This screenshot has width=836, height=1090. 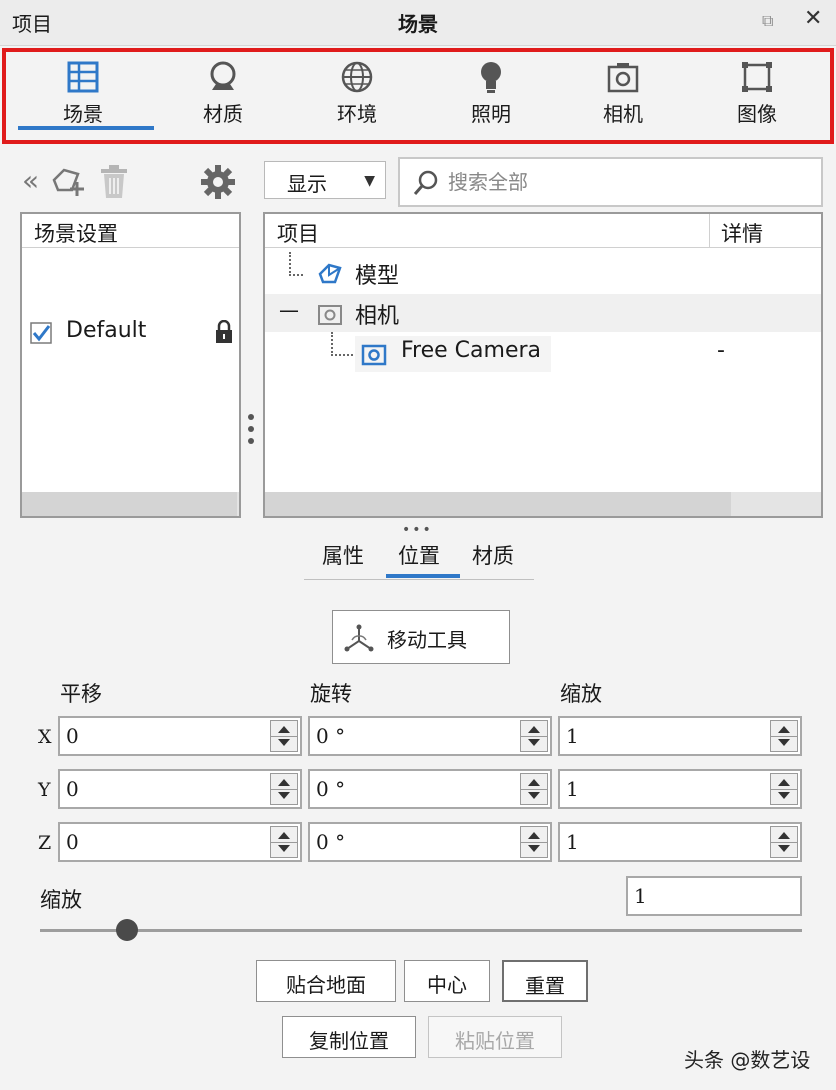 I want to click on scene-settings-panel: 场景设置 Default, so click(x=130, y=365).